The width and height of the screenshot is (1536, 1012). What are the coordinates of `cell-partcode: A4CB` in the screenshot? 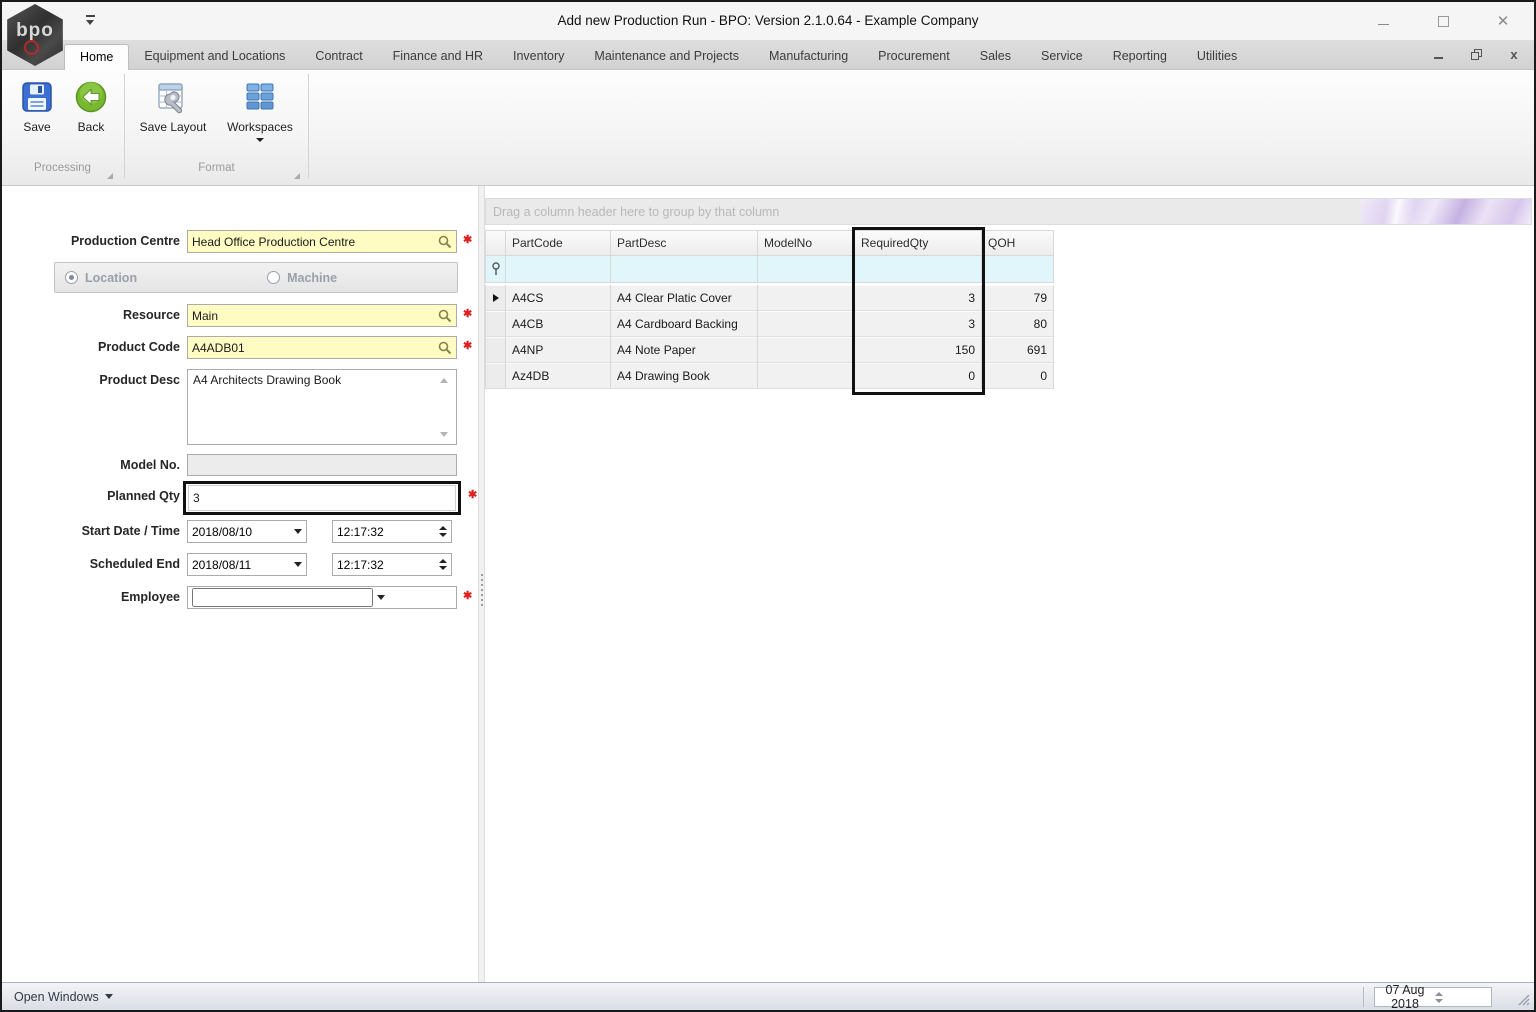 It's located at (558, 324).